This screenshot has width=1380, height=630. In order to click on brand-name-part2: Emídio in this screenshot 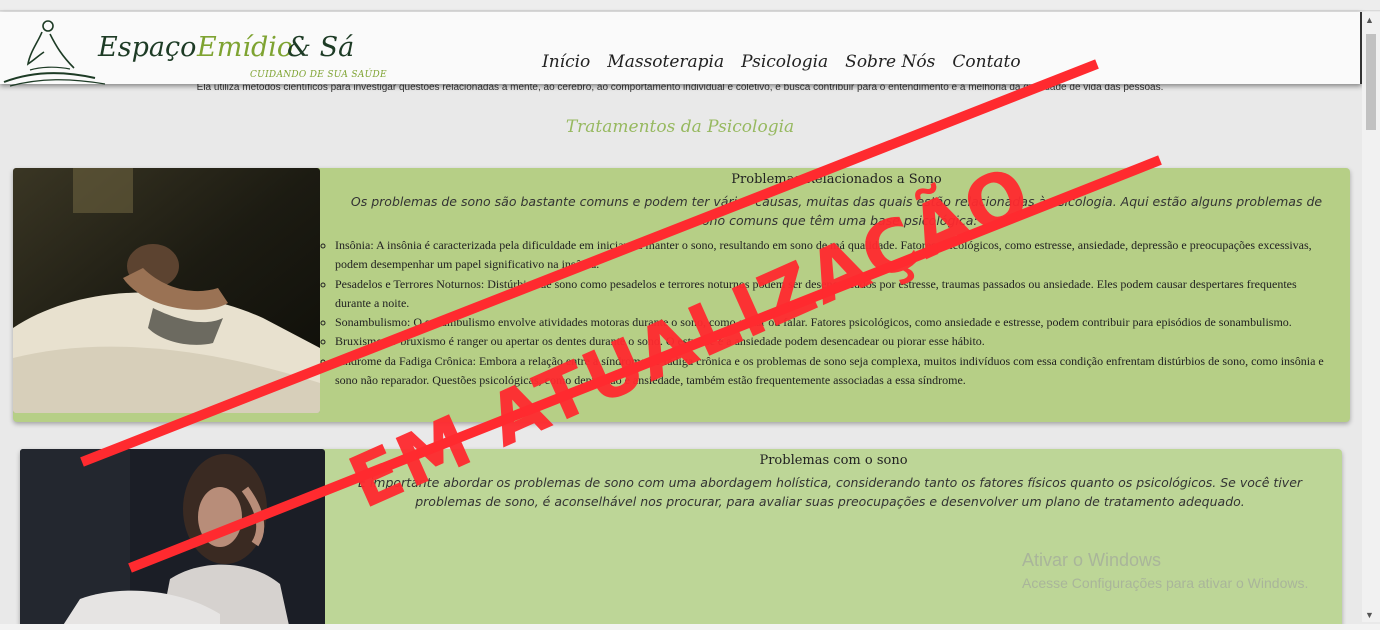, I will do `click(245, 47)`.